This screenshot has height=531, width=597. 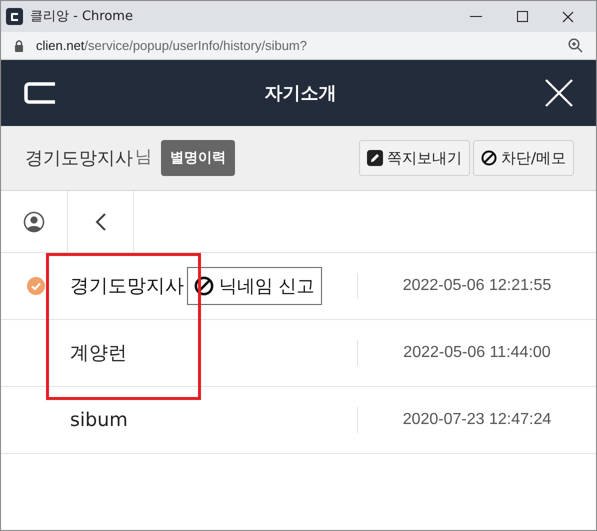 What do you see at coordinates (477, 353) in the screenshot?
I see `change-time: 2022-05-06 11:44:00` at bounding box center [477, 353].